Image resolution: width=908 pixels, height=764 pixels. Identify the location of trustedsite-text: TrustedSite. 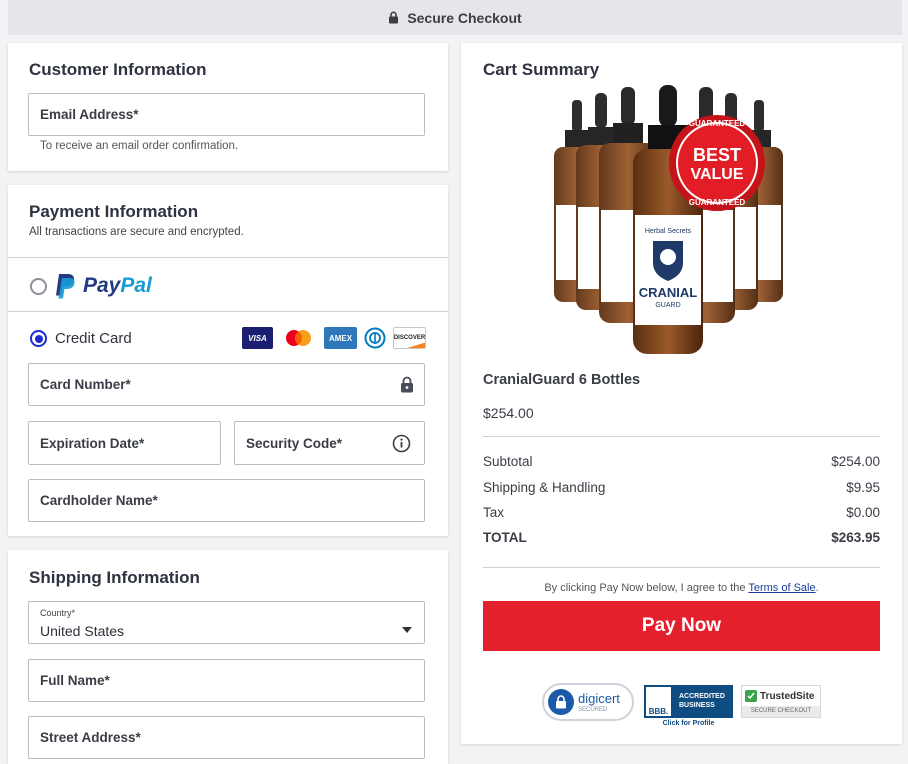
(787, 696).